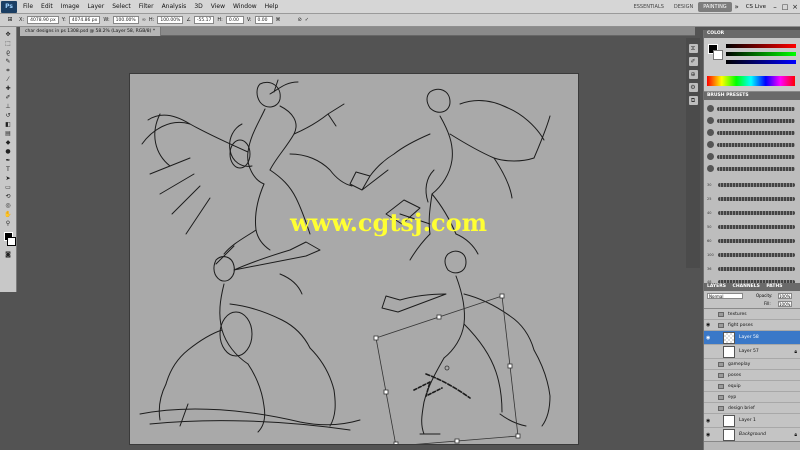 The height and width of the screenshot is (450, 800). Describe the element at coordinates (746, 286) in the screenshot. I see `tab-channels: CHANNELS` at that location.